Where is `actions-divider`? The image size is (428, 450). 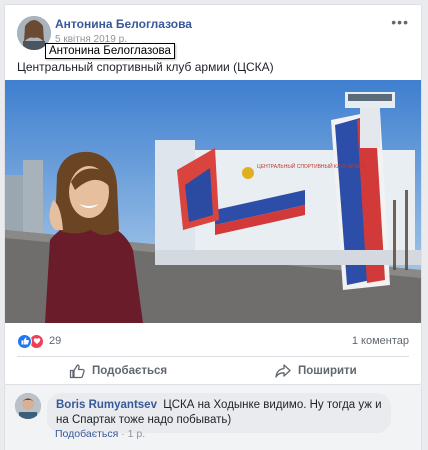
actions-divider is located at coordinates (213, 356).